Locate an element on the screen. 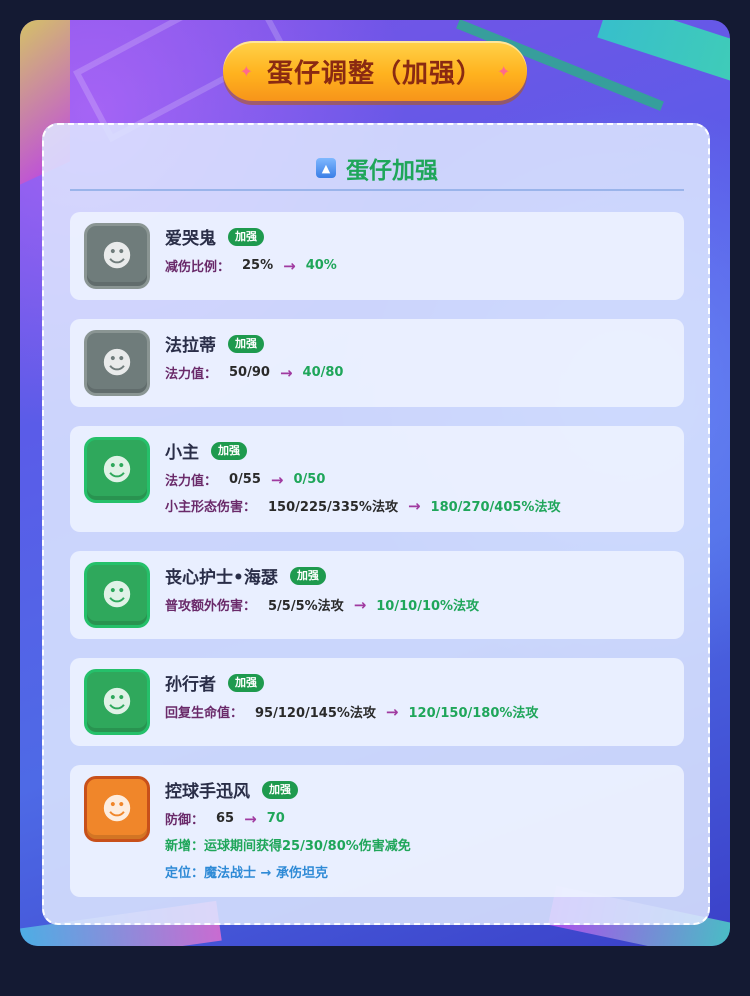 The image size is (750, 996). stat-change: 回复生命值： 95/120/145%法攻 → 120/150/180%法攻 is located at coordinates (352, 712).